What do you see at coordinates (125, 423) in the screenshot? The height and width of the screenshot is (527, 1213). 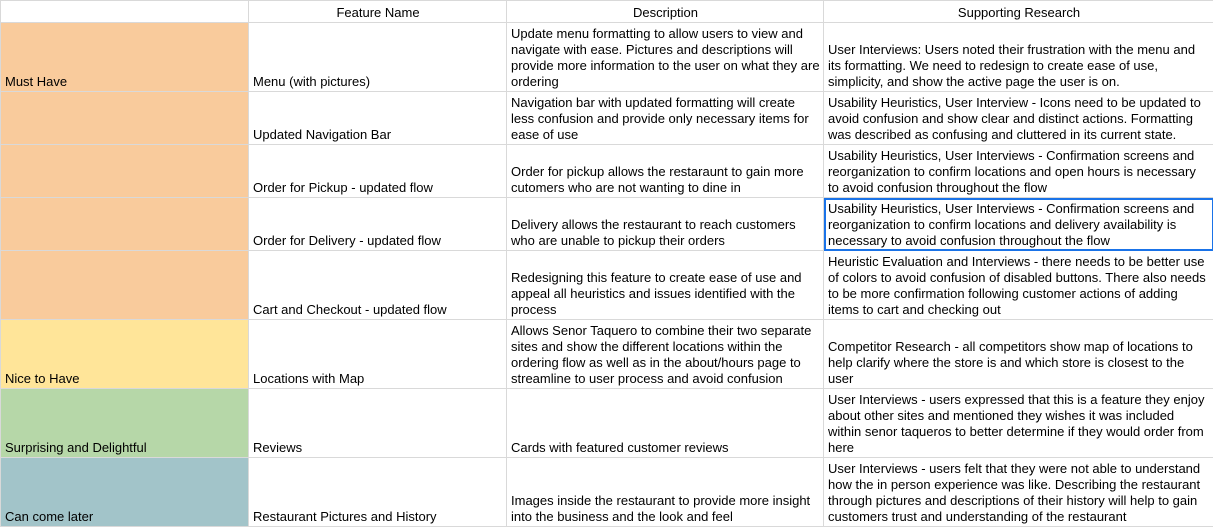 I see `category-cell: Surprising and Delightful` at bounding box center [125, 423].